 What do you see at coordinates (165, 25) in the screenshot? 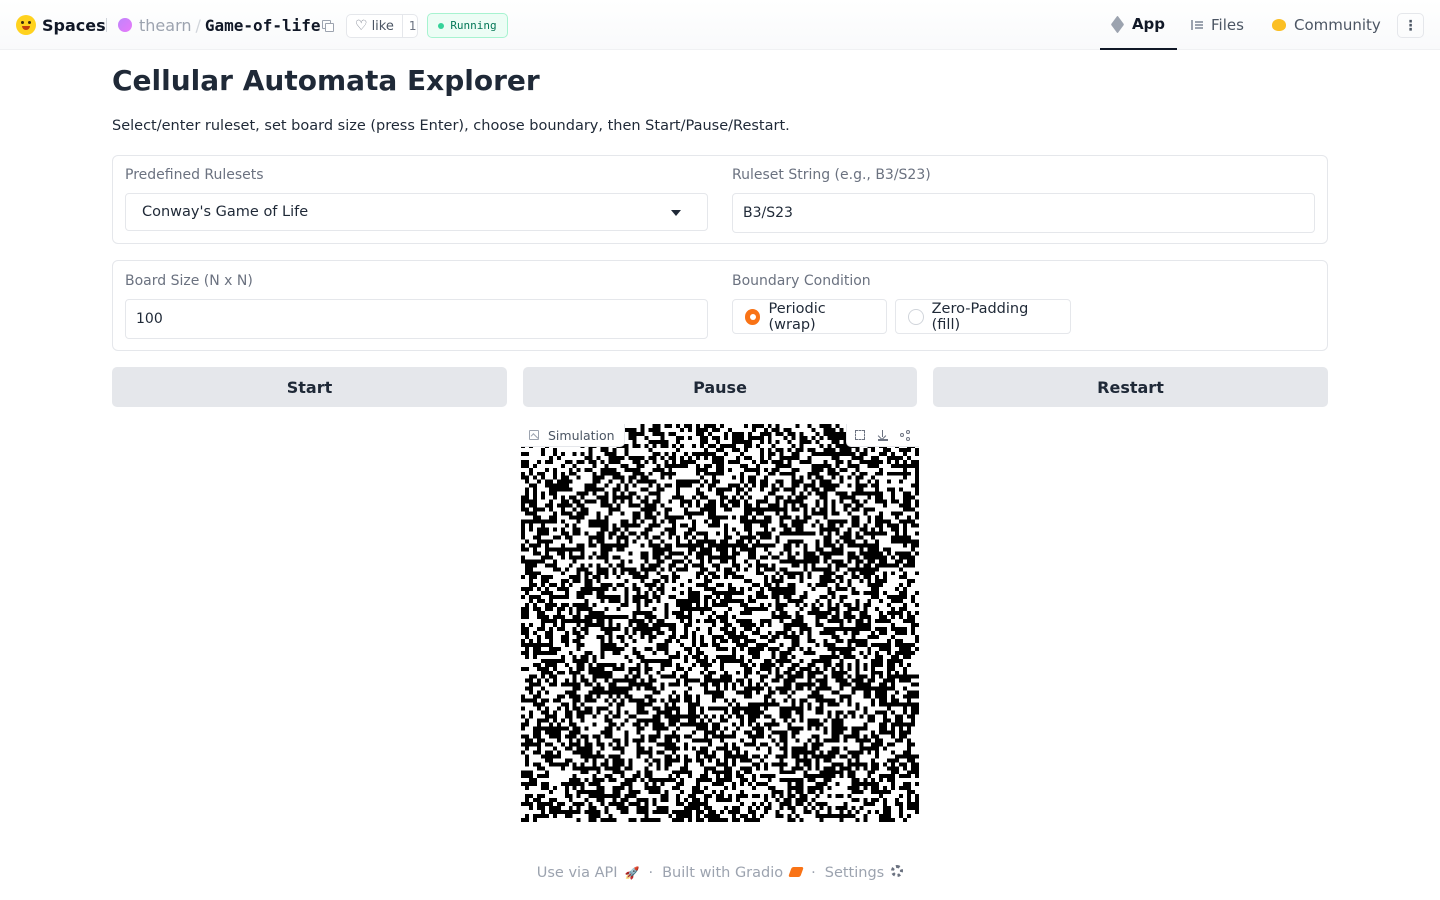
I see `owner-link: thearn` at bounding box center [165, 25].